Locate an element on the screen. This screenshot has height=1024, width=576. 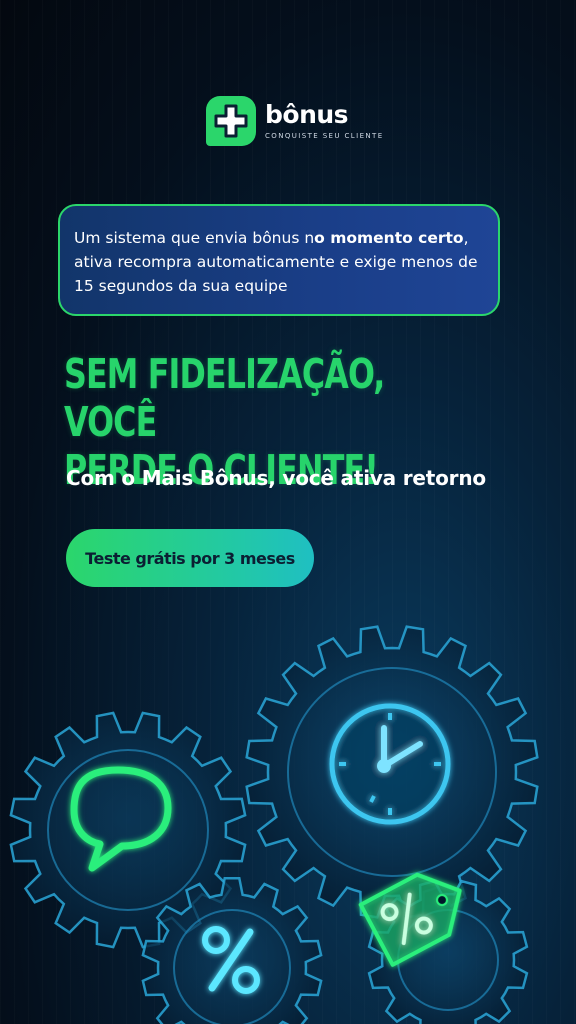
info-text-bold: o momento certo is located at coordinates (389, 238).